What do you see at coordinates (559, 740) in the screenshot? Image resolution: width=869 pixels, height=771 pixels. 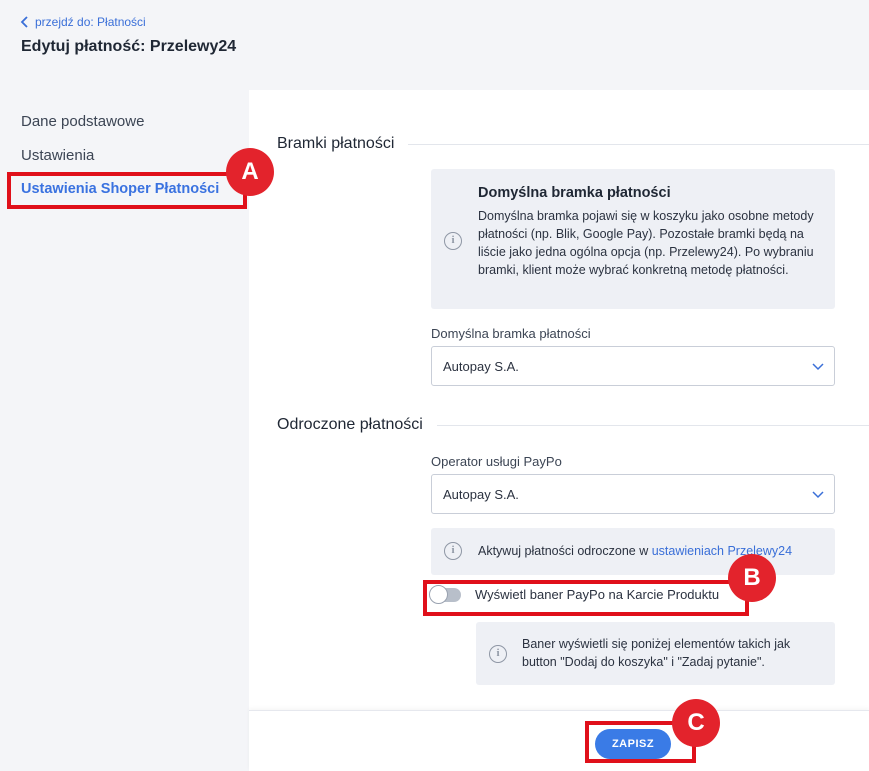 I see `footer-bar: ZAPISZ` at bounding box center [559, 740].